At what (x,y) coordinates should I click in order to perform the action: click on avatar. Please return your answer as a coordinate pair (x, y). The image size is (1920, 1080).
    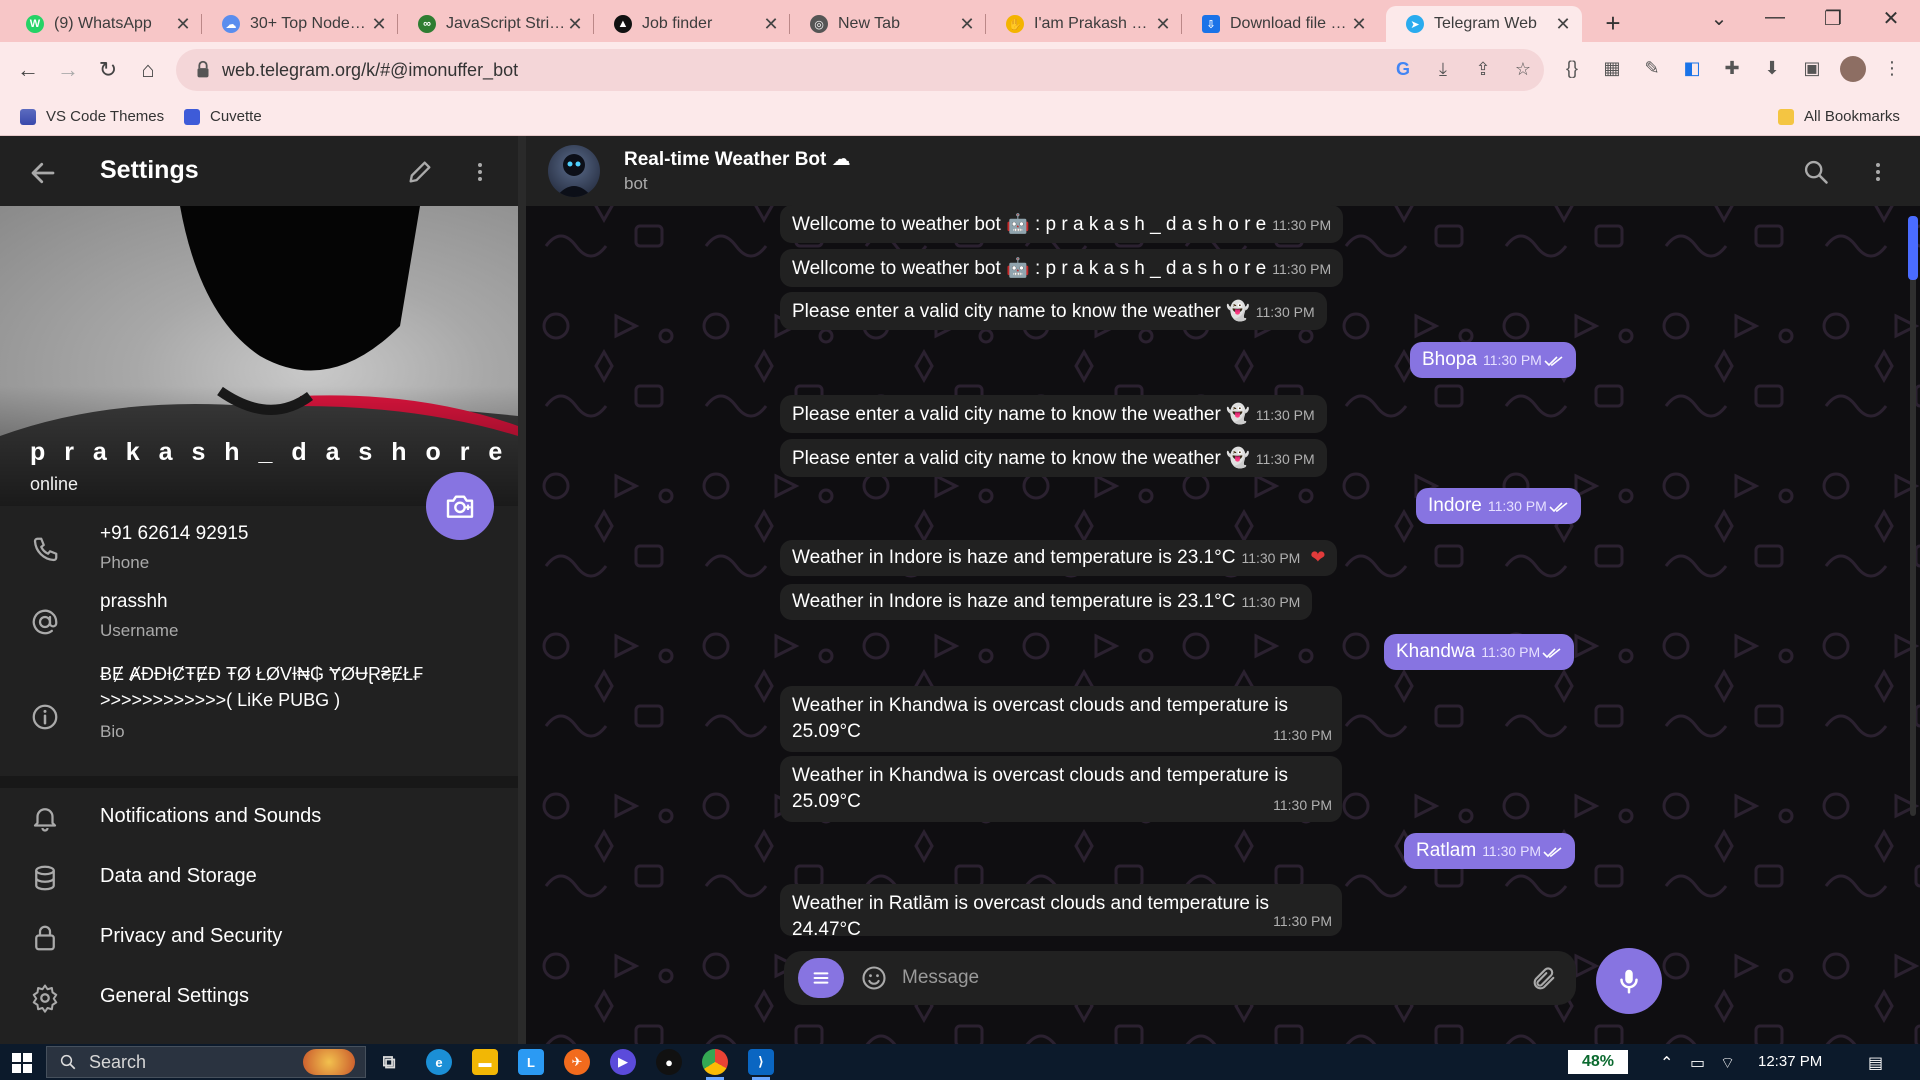
    Looking at the image, I should click on (1853, 69).